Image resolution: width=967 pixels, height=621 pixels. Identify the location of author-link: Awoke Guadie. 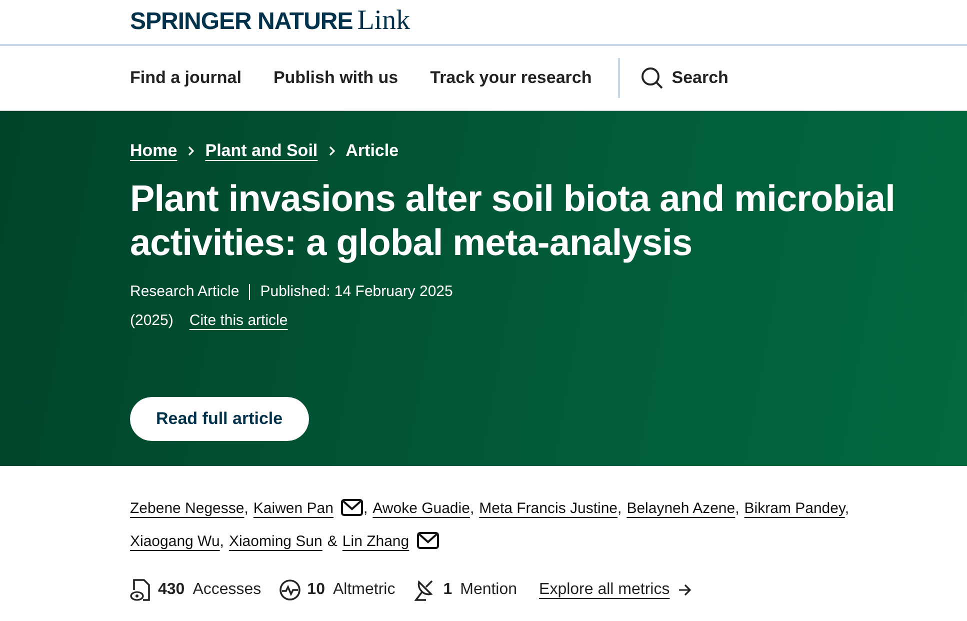
(421, 508).